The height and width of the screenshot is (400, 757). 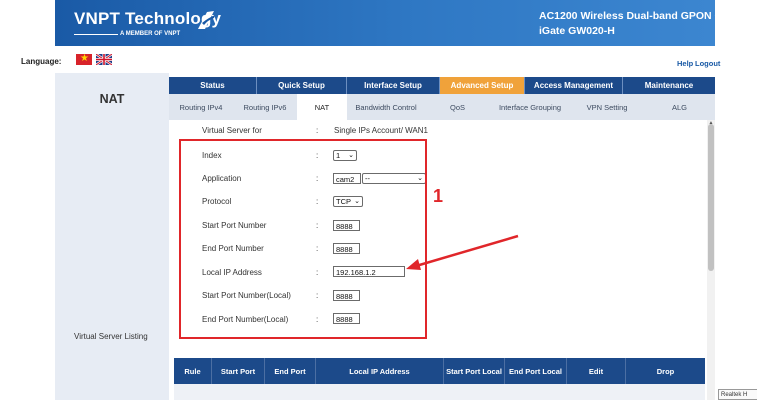 What do you see at coordinates (638, 16) in the screenshot?
I see `device-model-line1: AC1200 Wireless Dual-band GPON ONT` at bounding box center [638, 16].